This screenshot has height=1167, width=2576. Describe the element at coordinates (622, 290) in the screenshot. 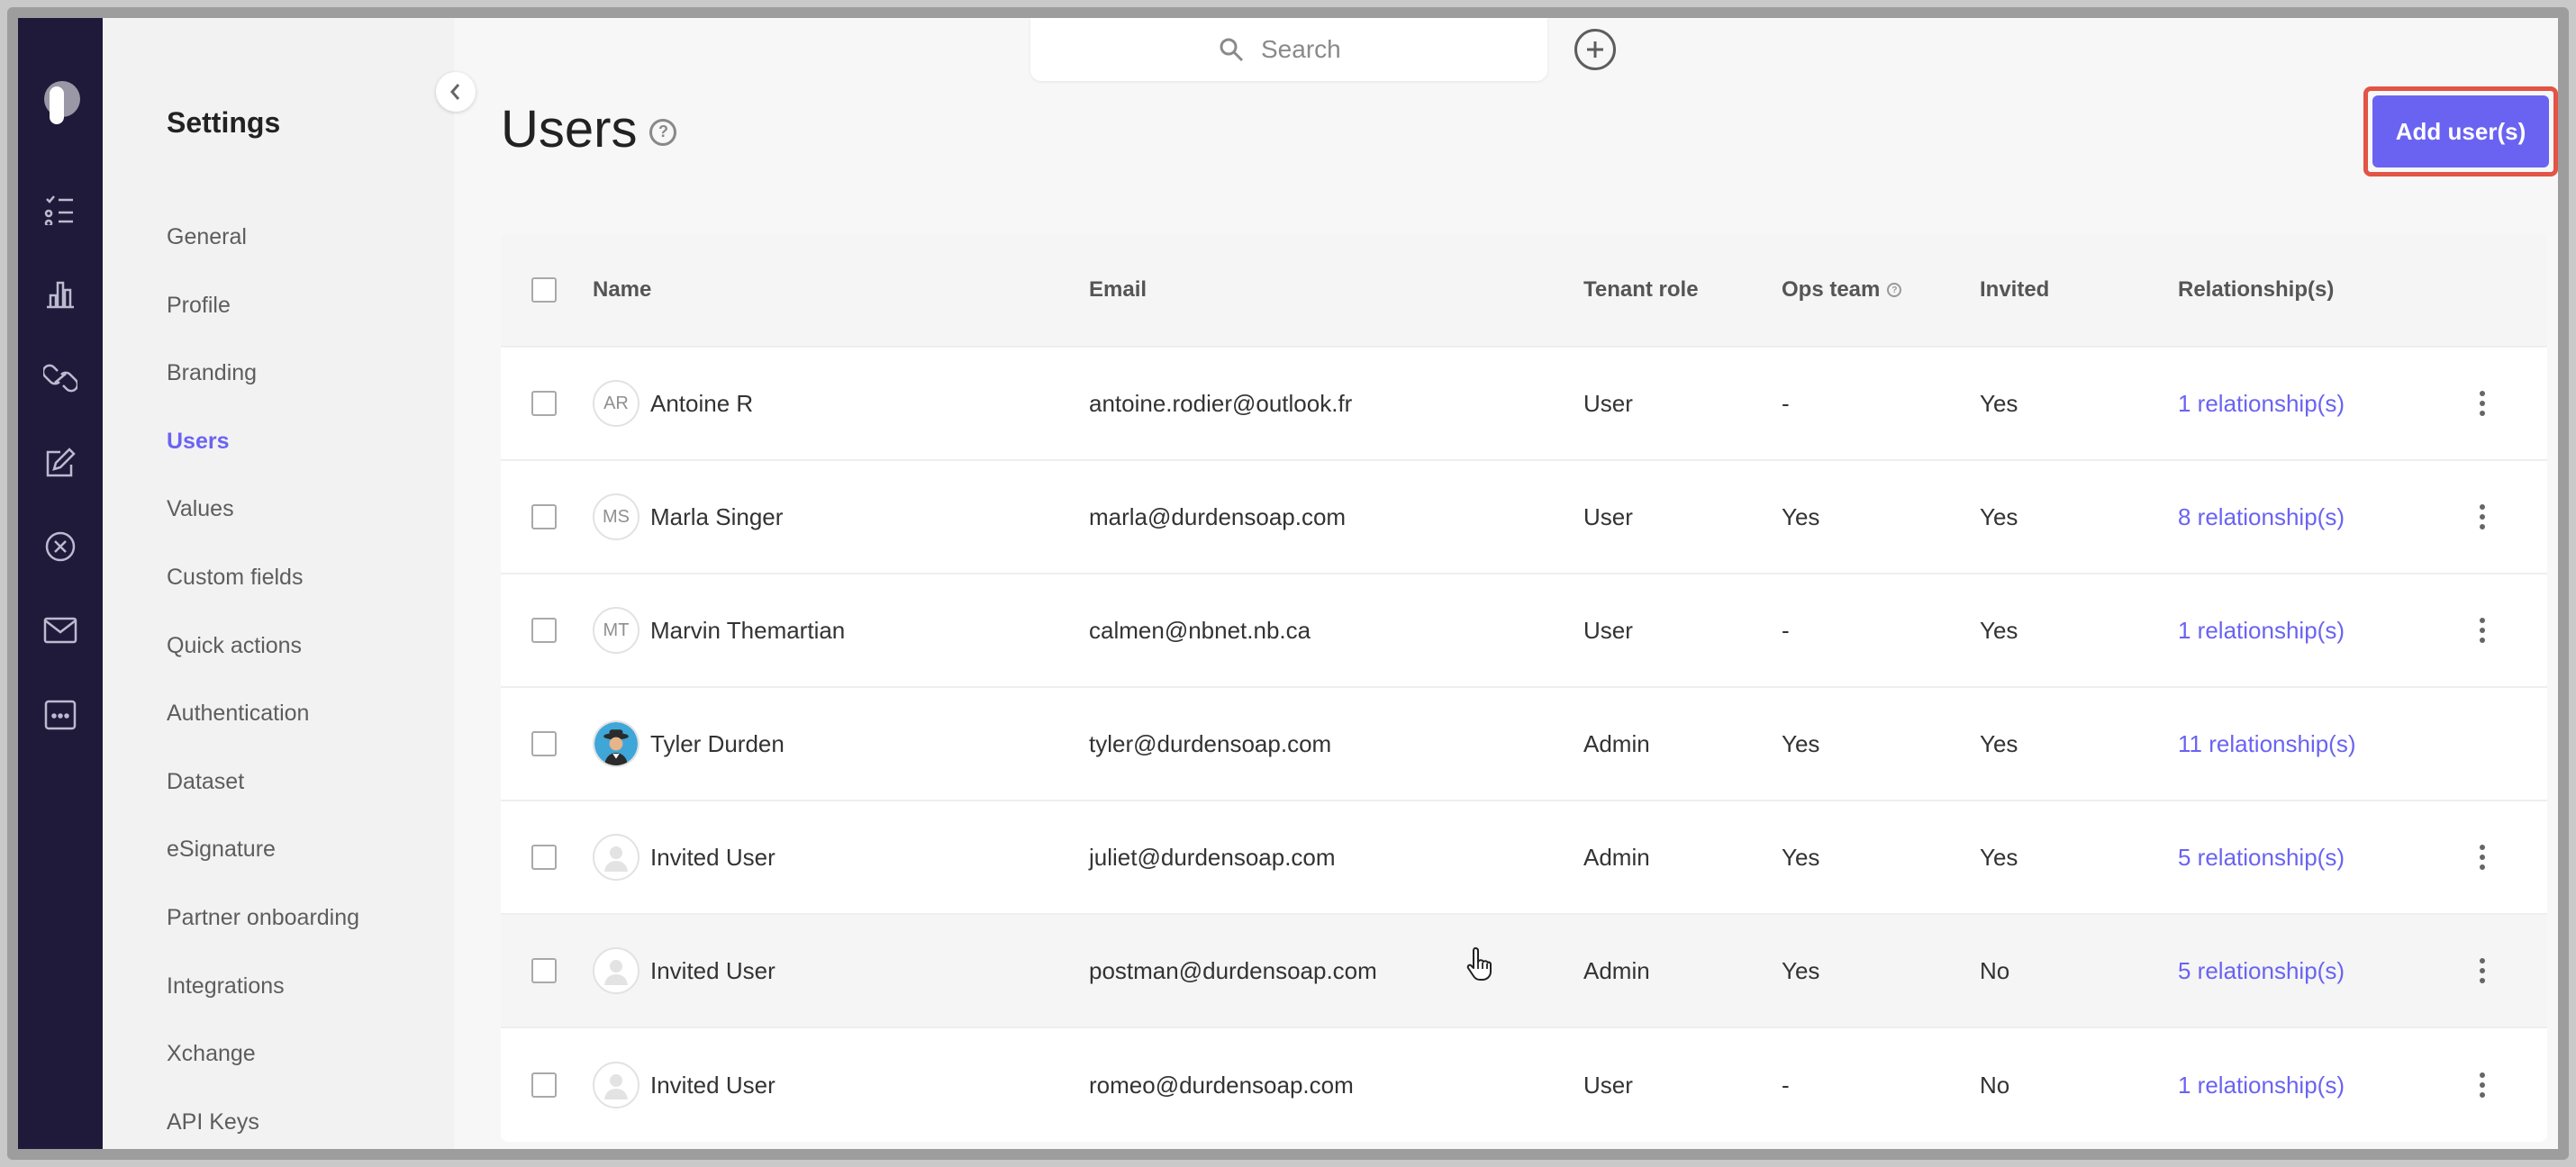

I see `header-name: Name` at that location.